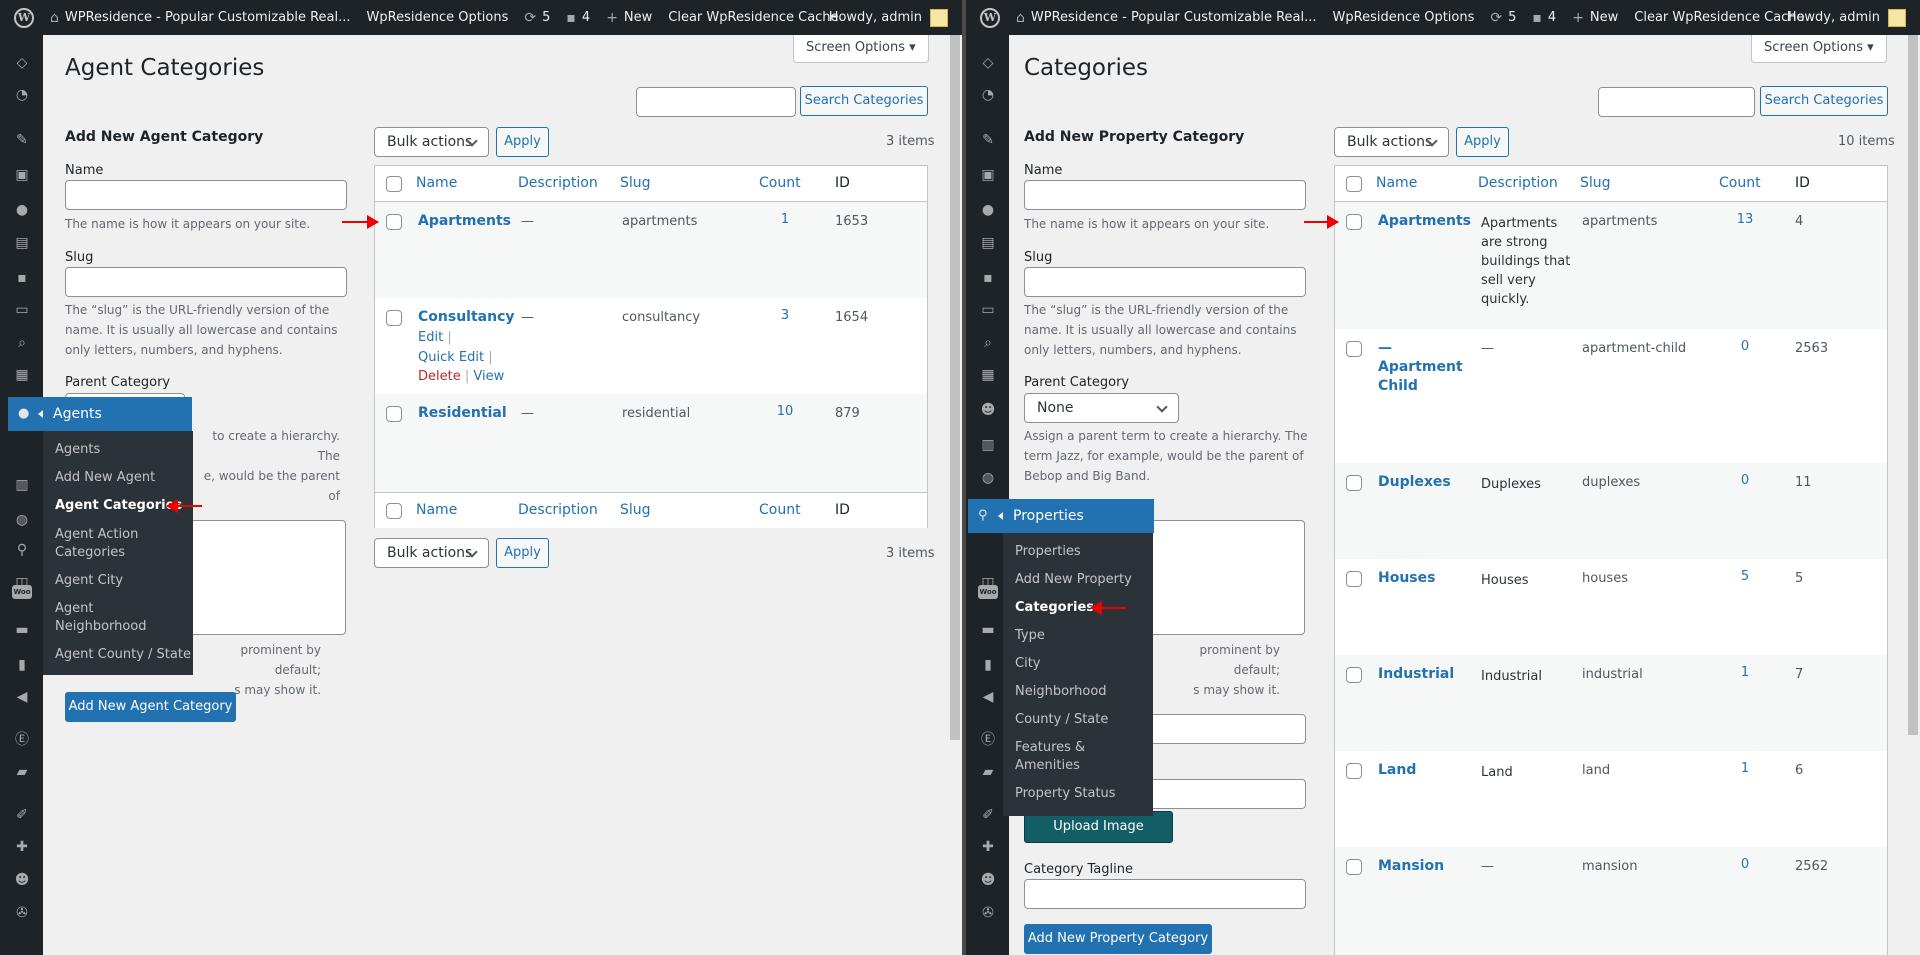 The width and height of the screenshot is (1920, 955). Describe the element at coordinates (464, 221) in the screenshot. I see `row-name-link: Apartments` at that location.